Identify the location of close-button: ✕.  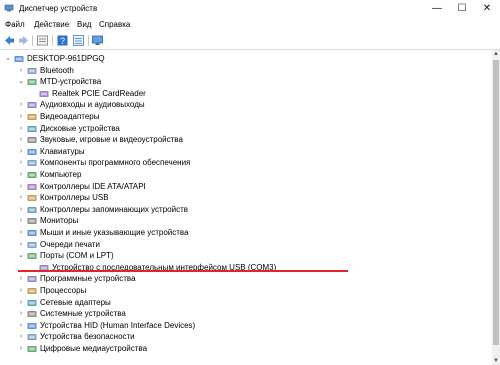
(487, 8).